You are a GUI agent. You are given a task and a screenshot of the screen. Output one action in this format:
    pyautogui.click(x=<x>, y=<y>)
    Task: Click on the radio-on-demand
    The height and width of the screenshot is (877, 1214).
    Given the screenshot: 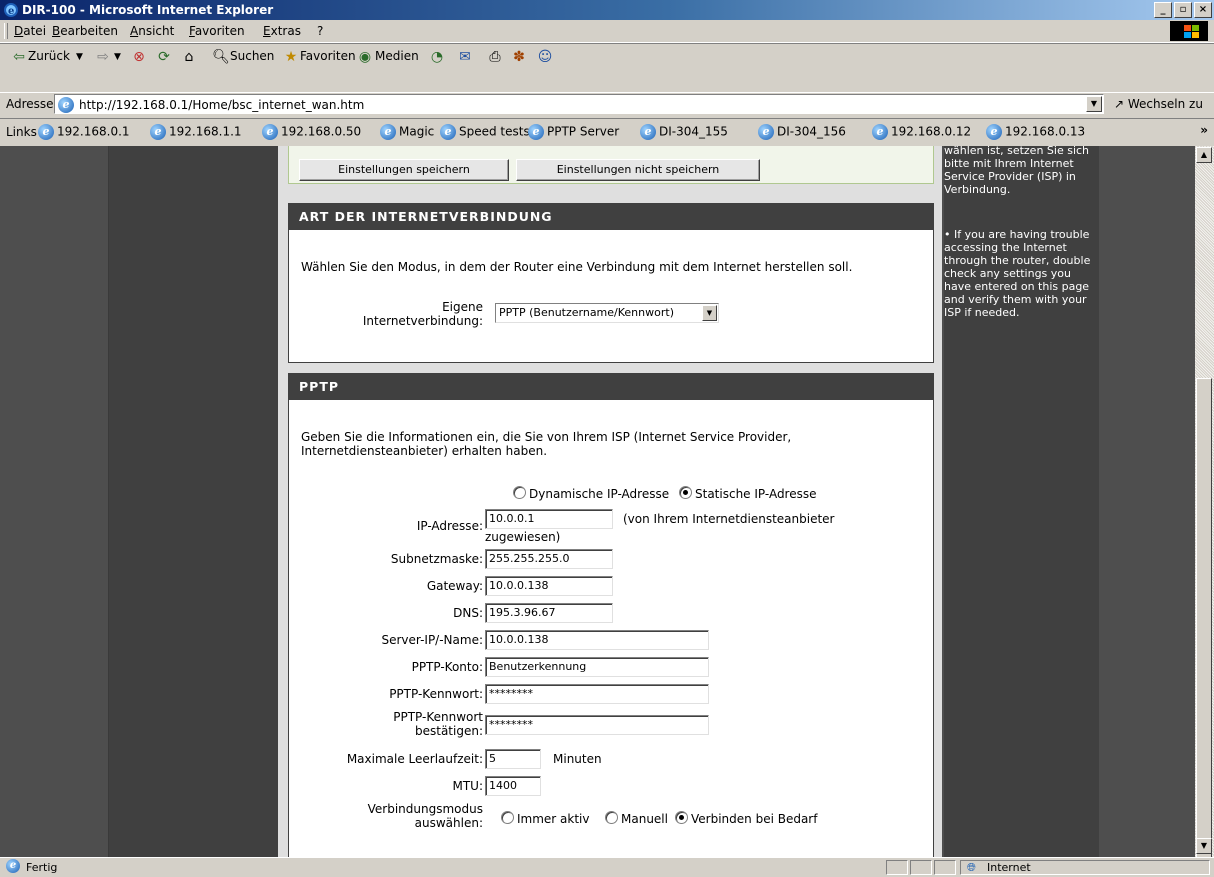 What is the action you would take?
    pyautogui.click(x=681, y=817)
    